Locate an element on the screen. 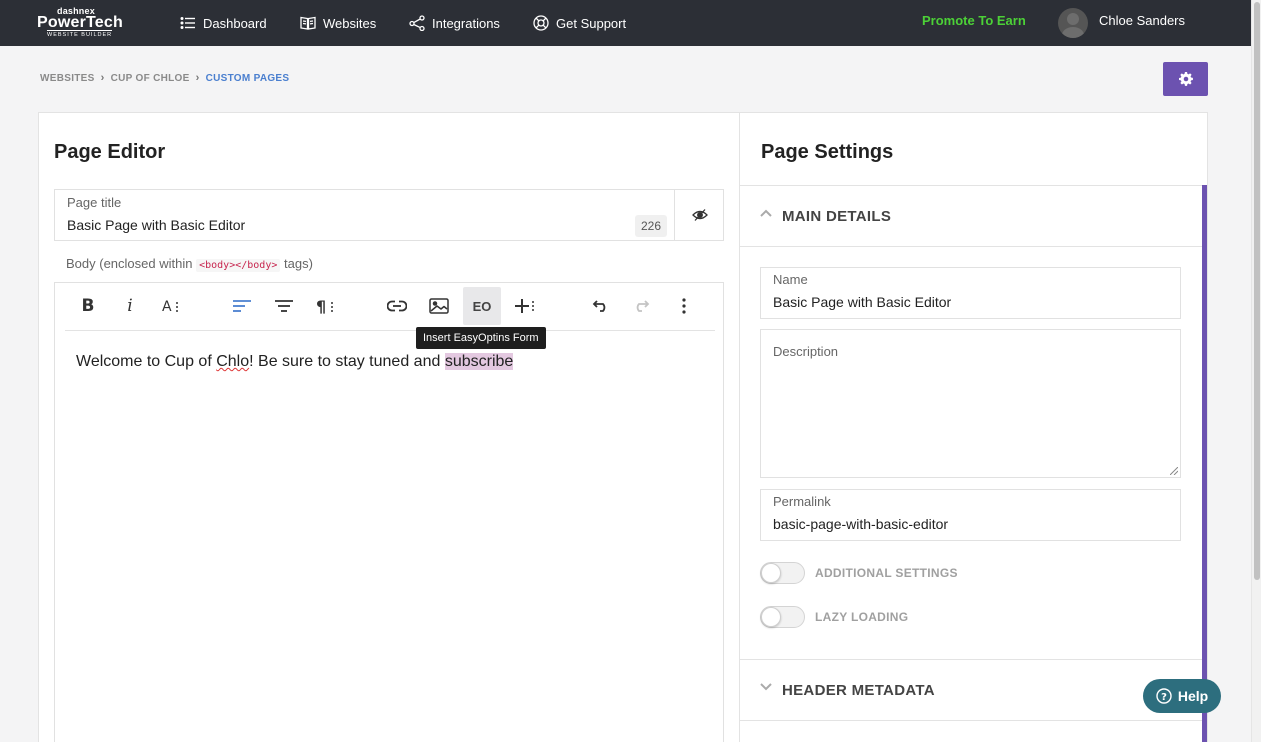 The image size is (1261, 742). breadcrumb-websites: WEBSITES is located at coordinates (67, 78).